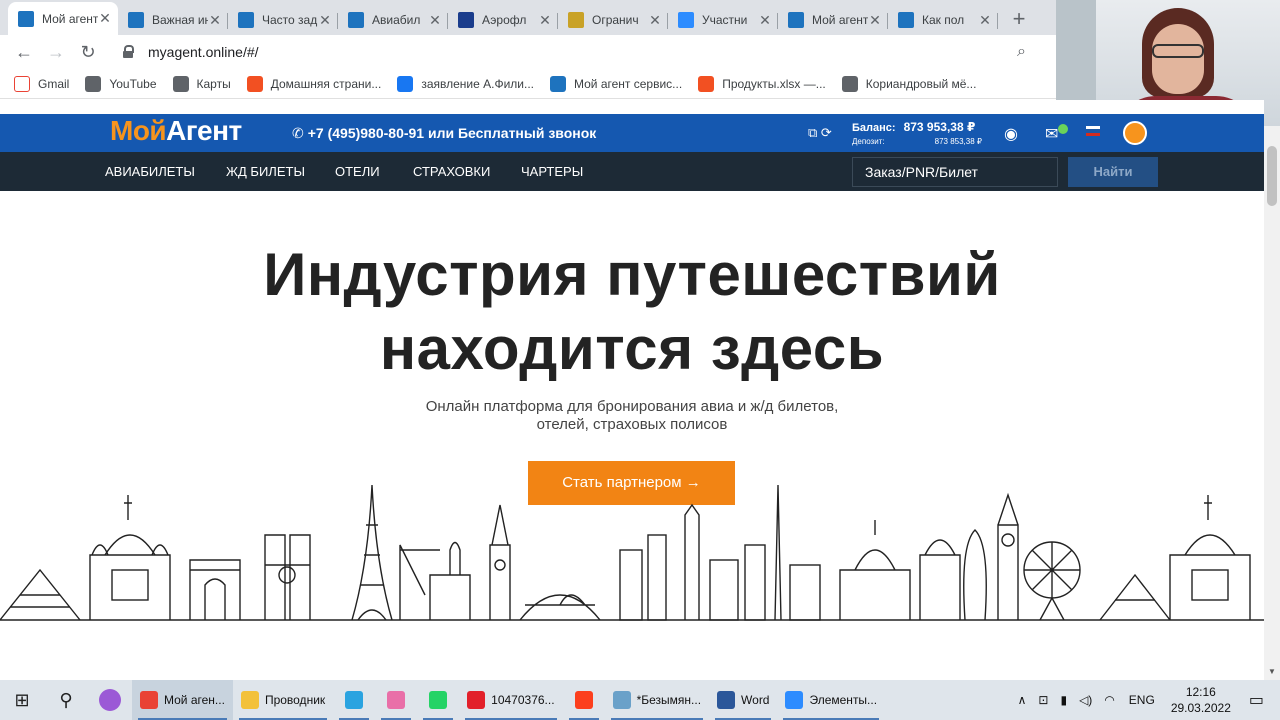 The width and height of the screenshot is (1280, 720). What do you see at coordinates (1051, 134) in the screenshot?
I see `mail-icon: ✉` at bounding box center [1051, 134].